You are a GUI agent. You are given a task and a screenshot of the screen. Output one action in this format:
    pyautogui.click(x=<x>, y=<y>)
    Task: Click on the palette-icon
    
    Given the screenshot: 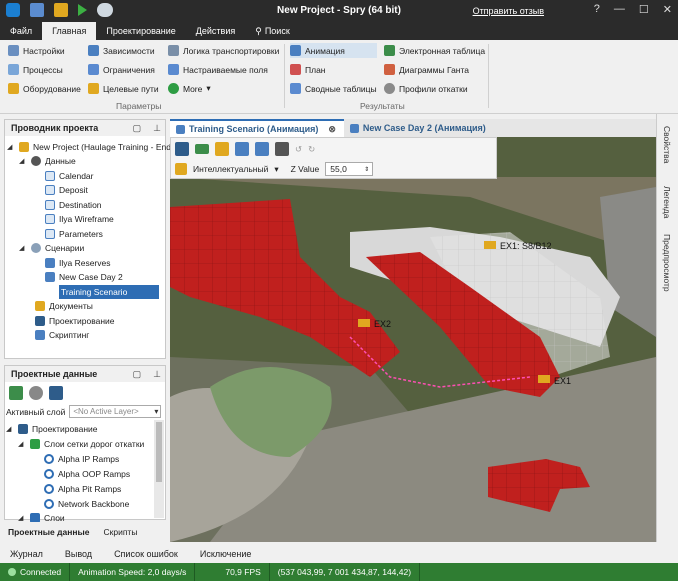 What is the action you would take?
    pyautogui.click(x=36, y=393)
    